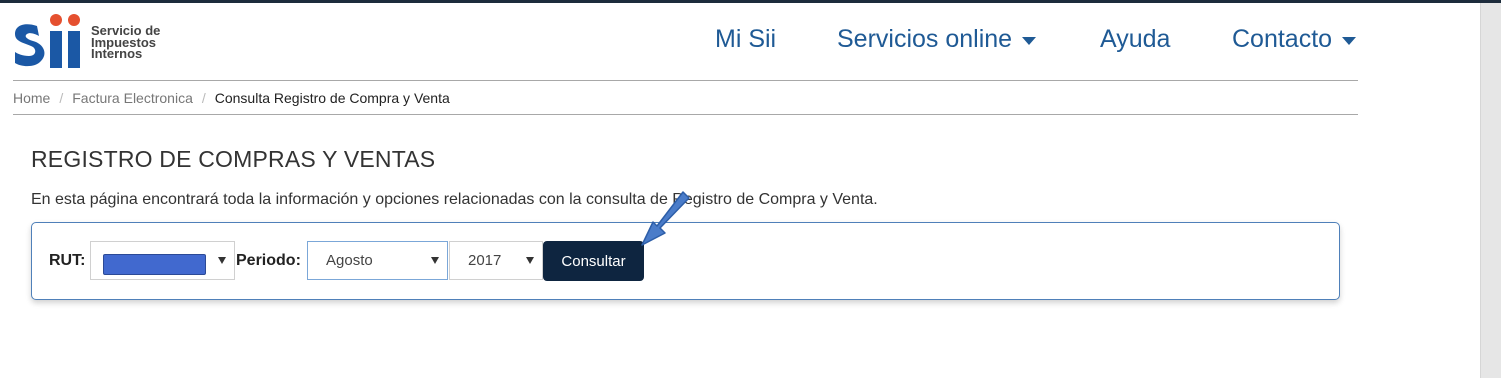 This screenshot has height=378, width=1501. Describe the element at coordinates (67, 260) in the screenshot. I see `rut-label: RUT:` at that location.